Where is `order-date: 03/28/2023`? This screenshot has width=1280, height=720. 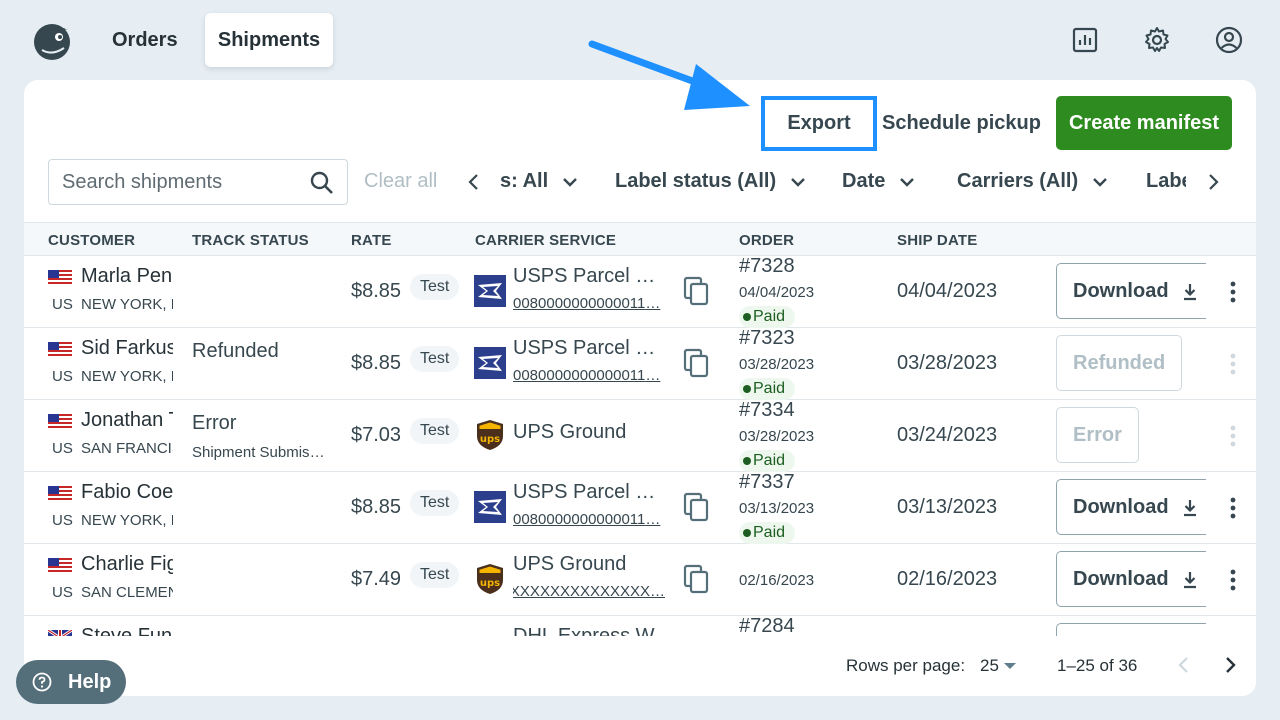
order-date: 03/28/2023 is located at coordinates (777, 436).